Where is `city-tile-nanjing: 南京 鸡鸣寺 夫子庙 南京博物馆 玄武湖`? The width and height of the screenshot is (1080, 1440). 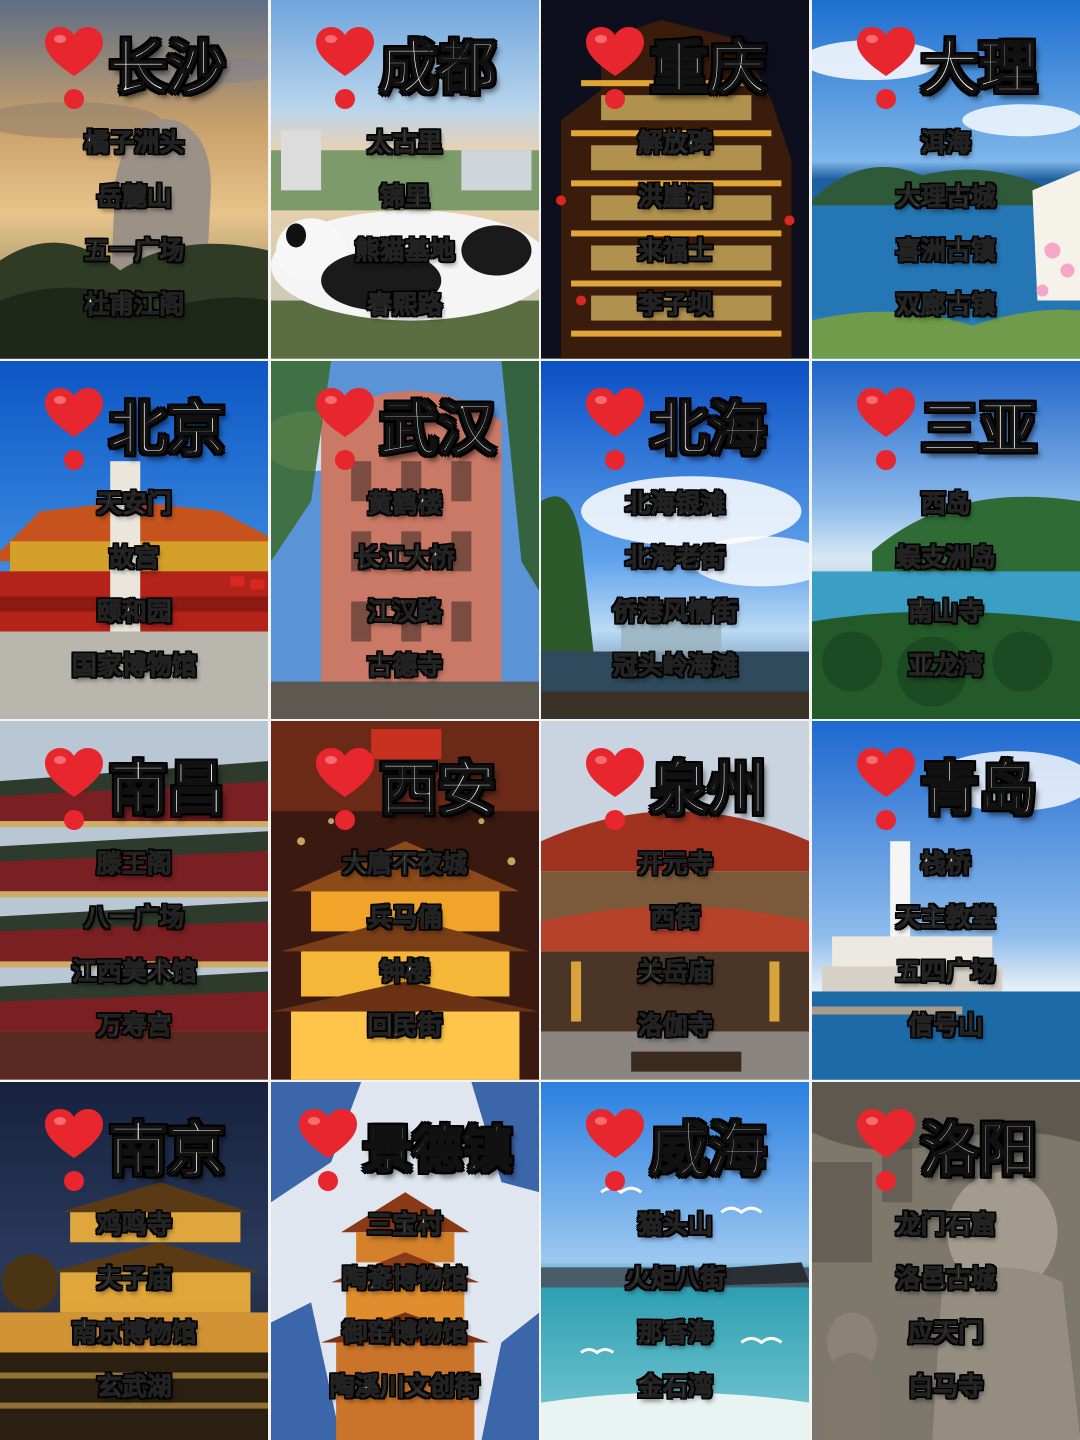
city-tile-nanjing: 南京 鸡鸣寺 夫子庙 南京博物馆 玄武湖 is located at coordinates (134, 1260).